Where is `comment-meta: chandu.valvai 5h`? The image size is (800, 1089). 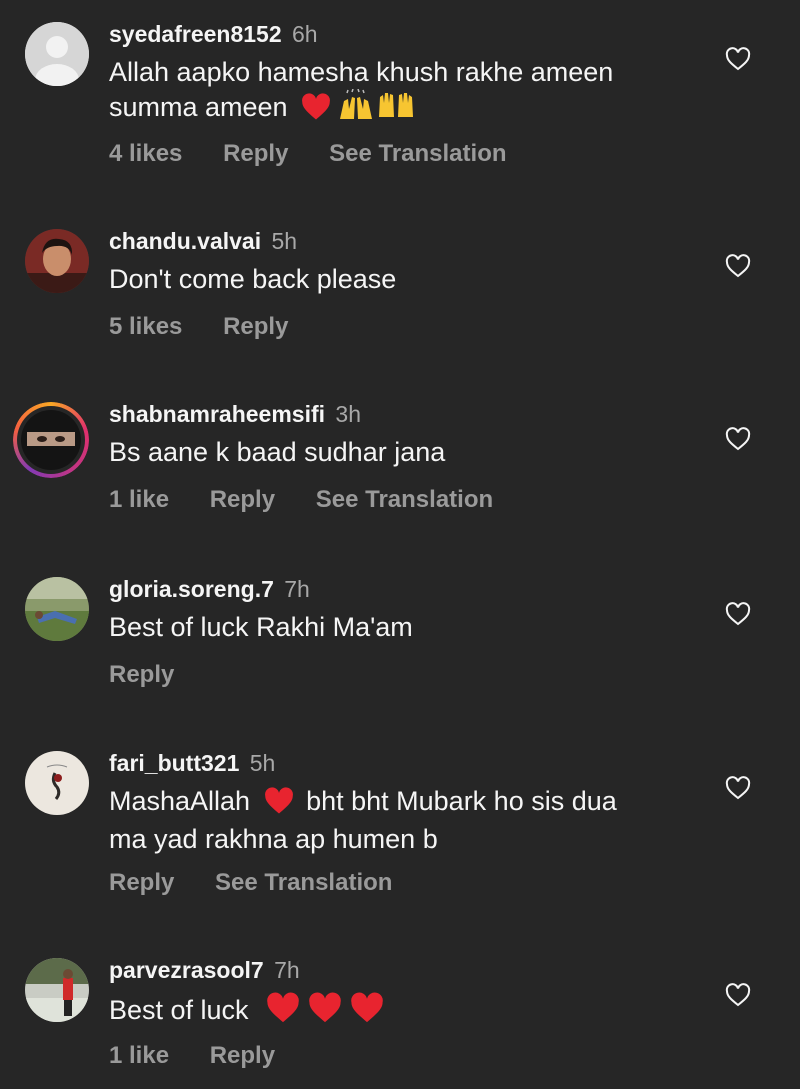
comment-meta: chandu.valvai 5h is located at coordinates (203, 241).